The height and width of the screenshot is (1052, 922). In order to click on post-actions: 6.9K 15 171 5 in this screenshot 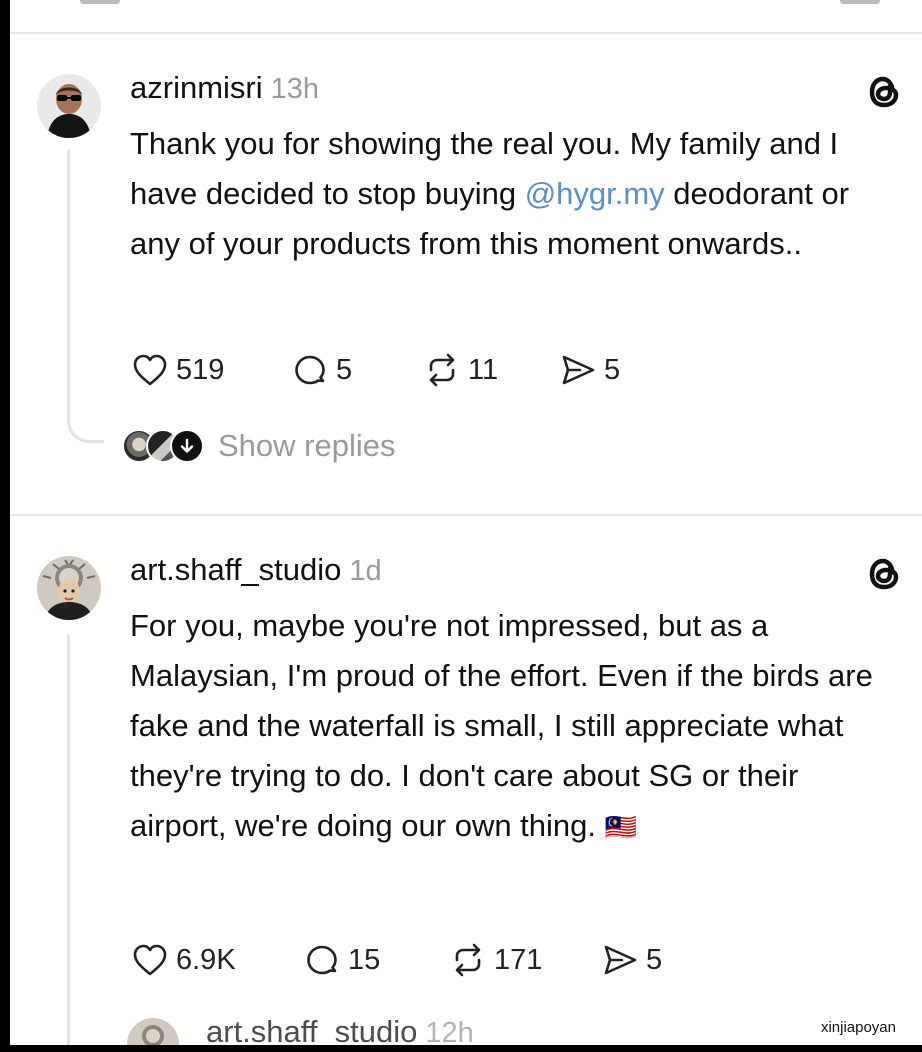, I will do `click(396, 960)`.